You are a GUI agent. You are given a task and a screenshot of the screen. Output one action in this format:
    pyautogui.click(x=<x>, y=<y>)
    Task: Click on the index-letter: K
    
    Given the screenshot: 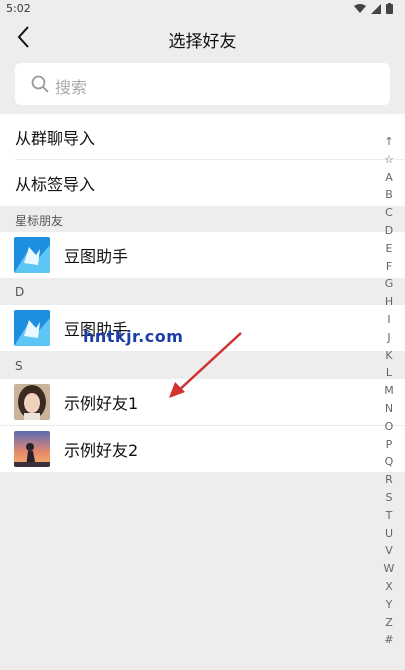 What is the action you would take?
    pyautogui.click(x=388, y=356)
    